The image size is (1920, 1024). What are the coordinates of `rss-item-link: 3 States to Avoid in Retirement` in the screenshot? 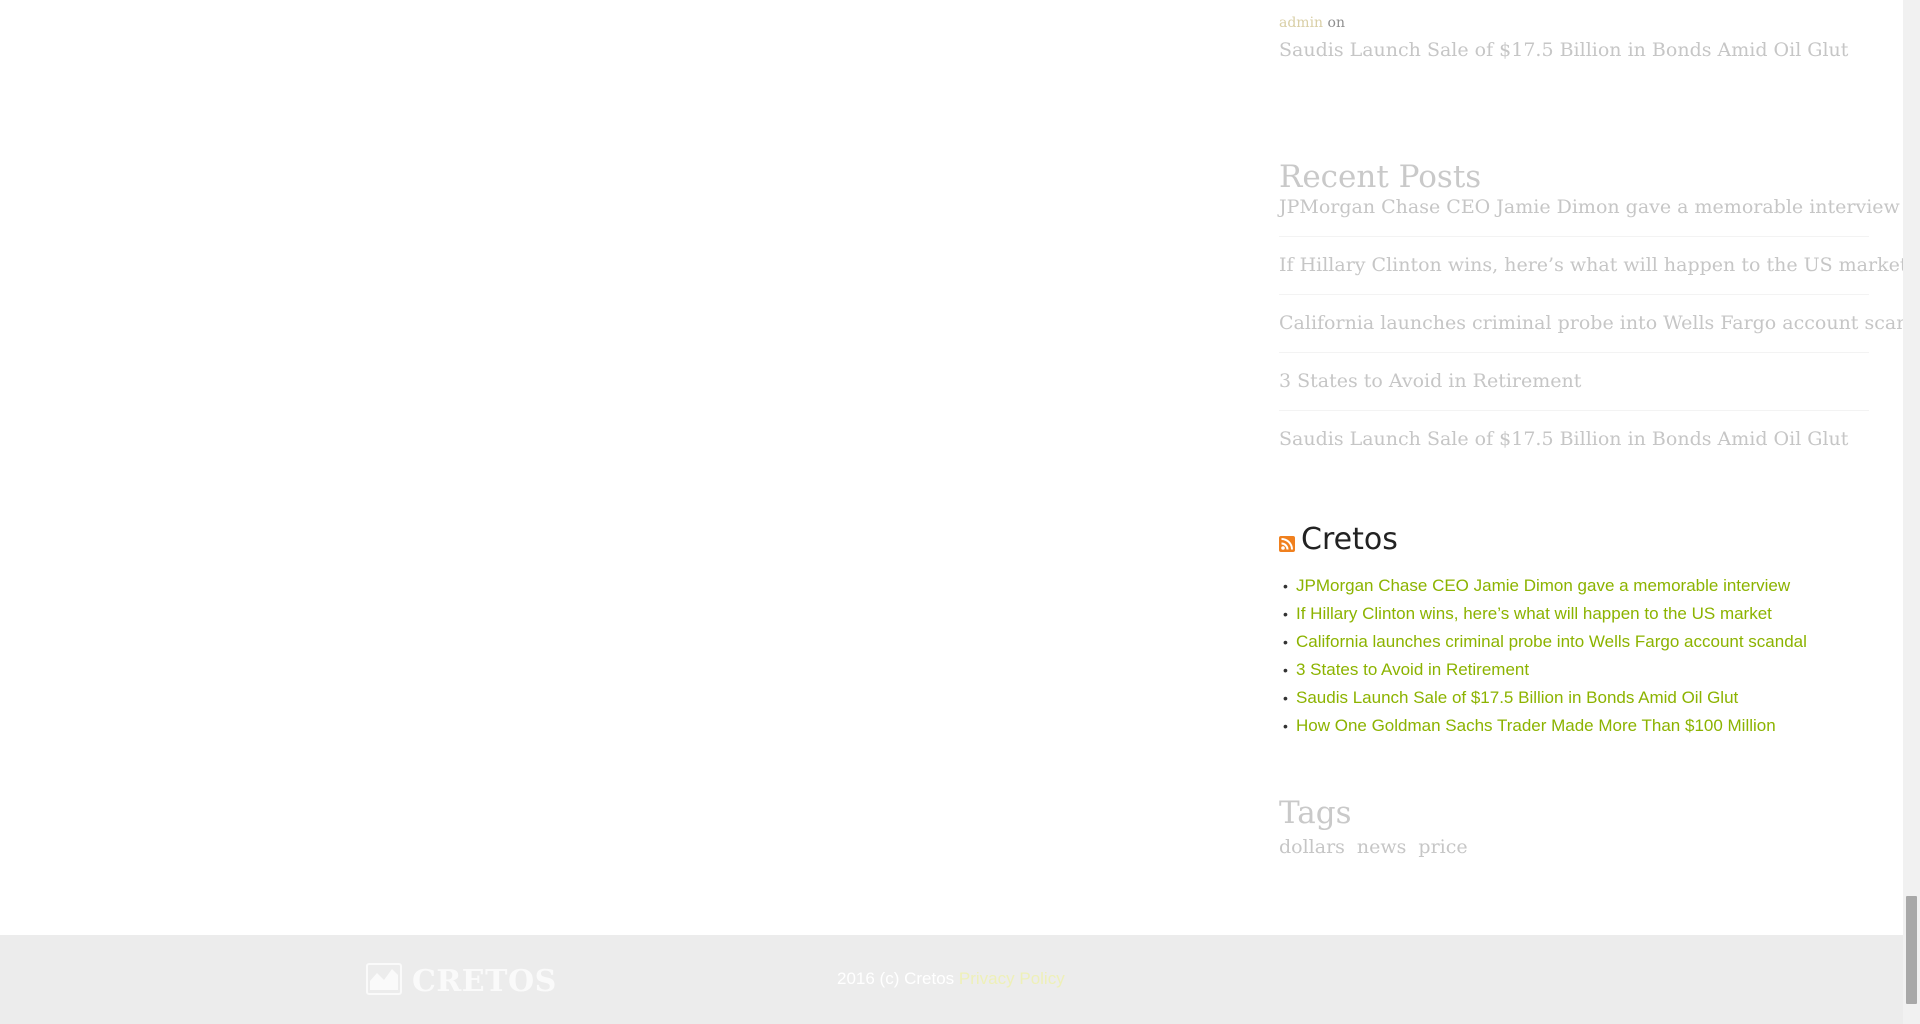 It's located at (1412, 669).